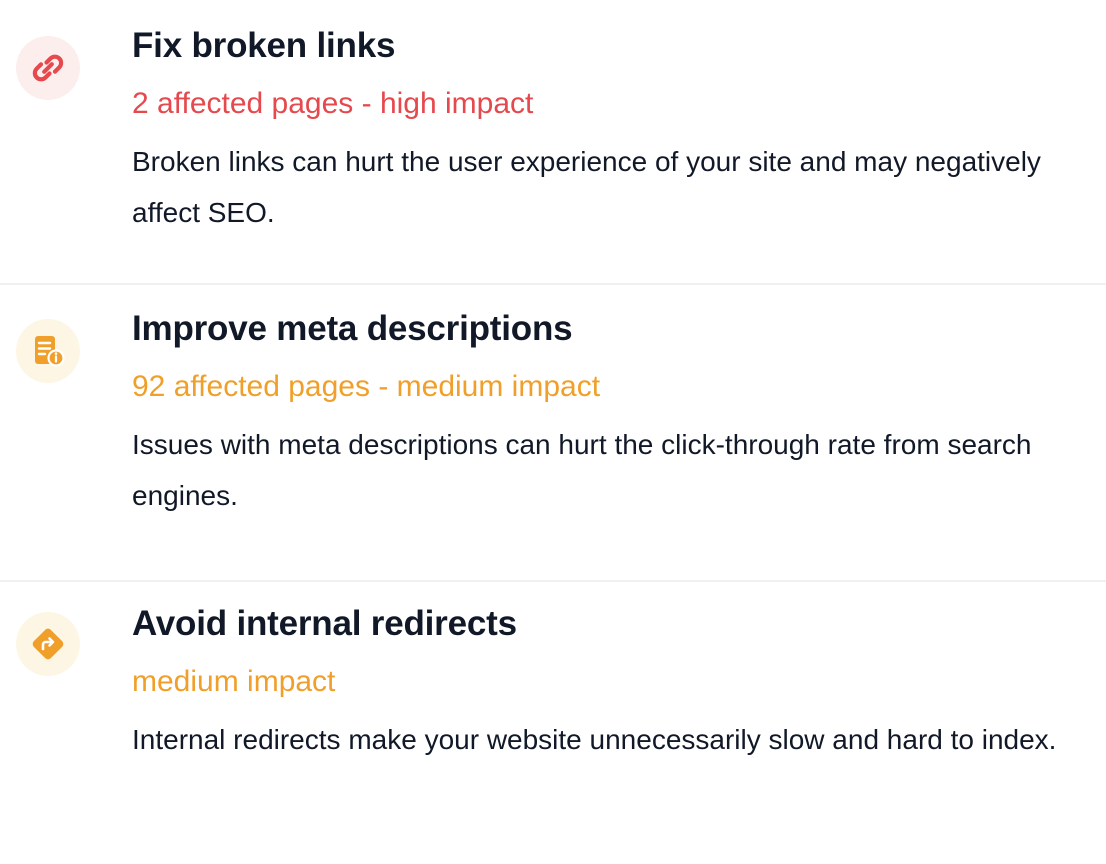 Image resolution: width=1106 pixels, height=864 pixels. I want to click on issue-title: Fix broken links, so click(264, 45).